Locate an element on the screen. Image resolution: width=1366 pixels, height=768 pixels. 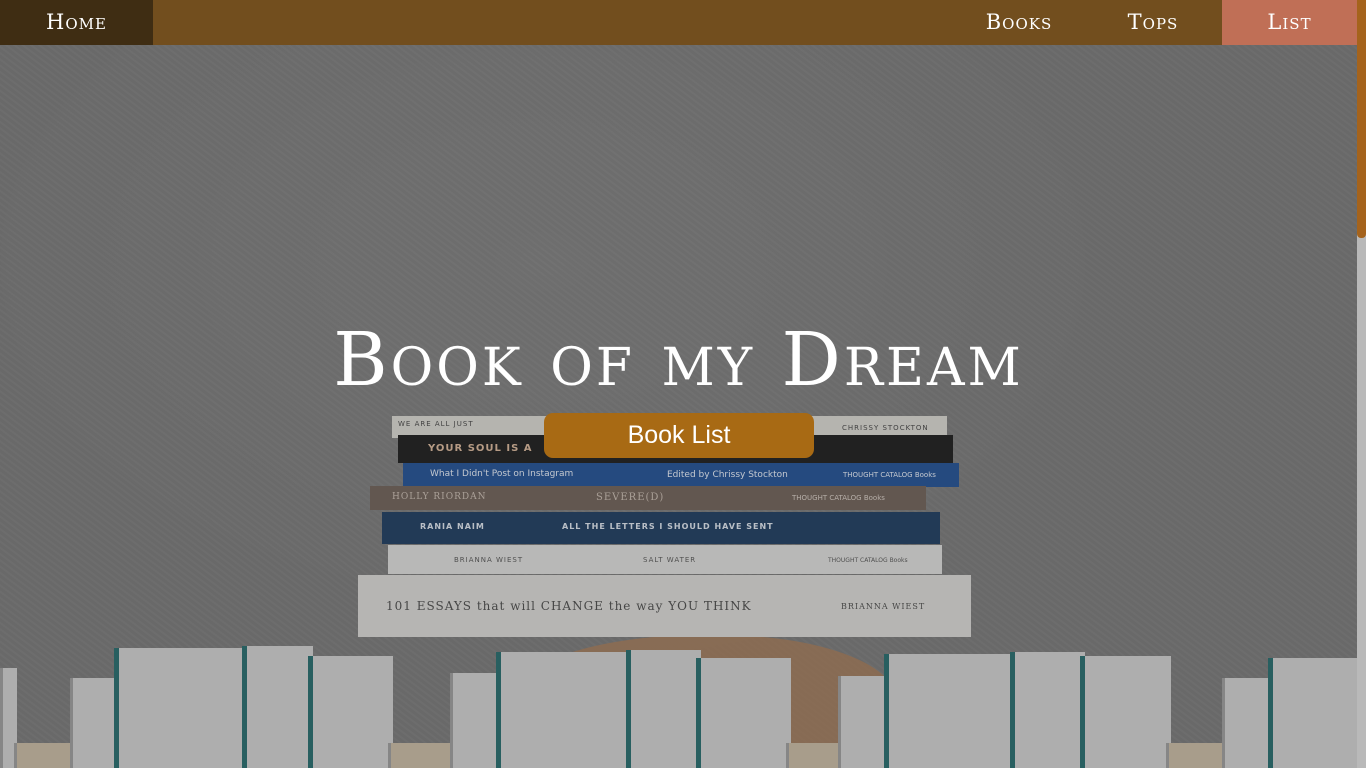
book-list-button: Book List is located at coordinates (679, 435).